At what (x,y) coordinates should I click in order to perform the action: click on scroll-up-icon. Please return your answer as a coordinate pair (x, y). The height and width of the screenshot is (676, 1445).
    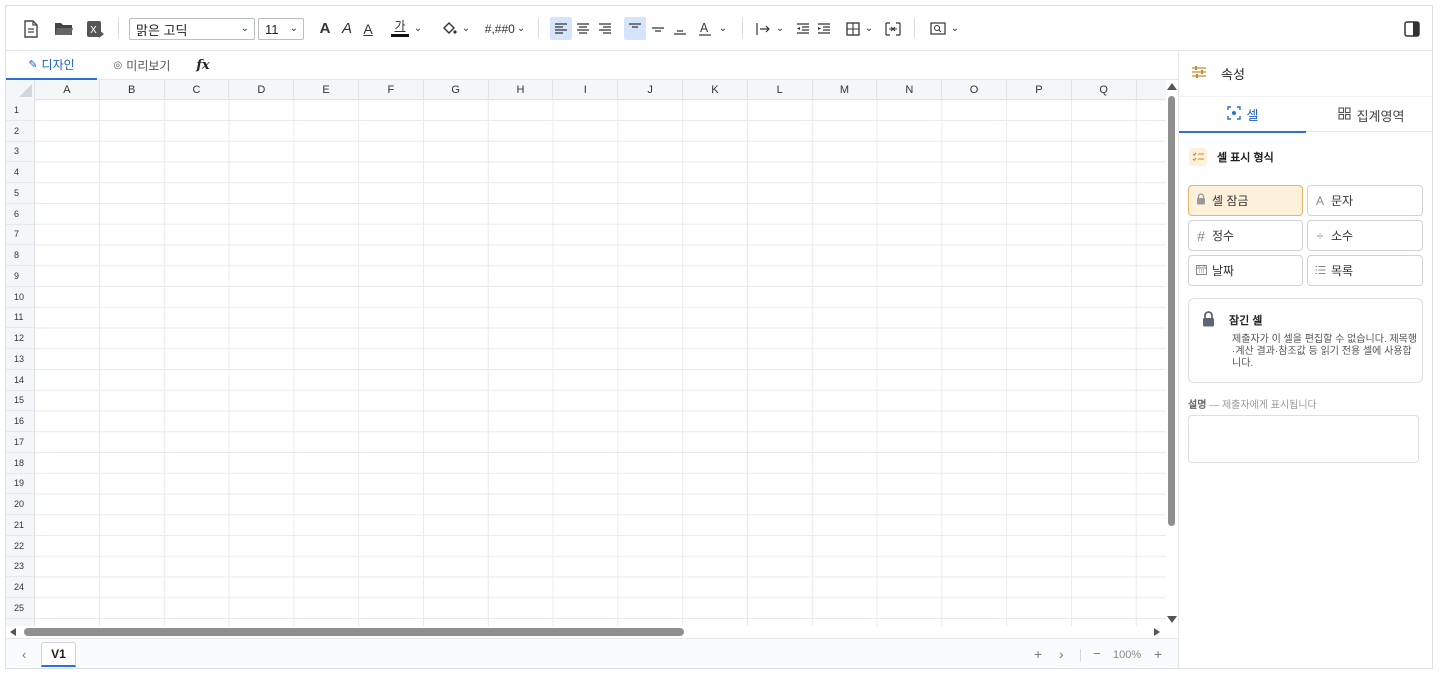
    Looking at the image, I should click on (1172, 86).